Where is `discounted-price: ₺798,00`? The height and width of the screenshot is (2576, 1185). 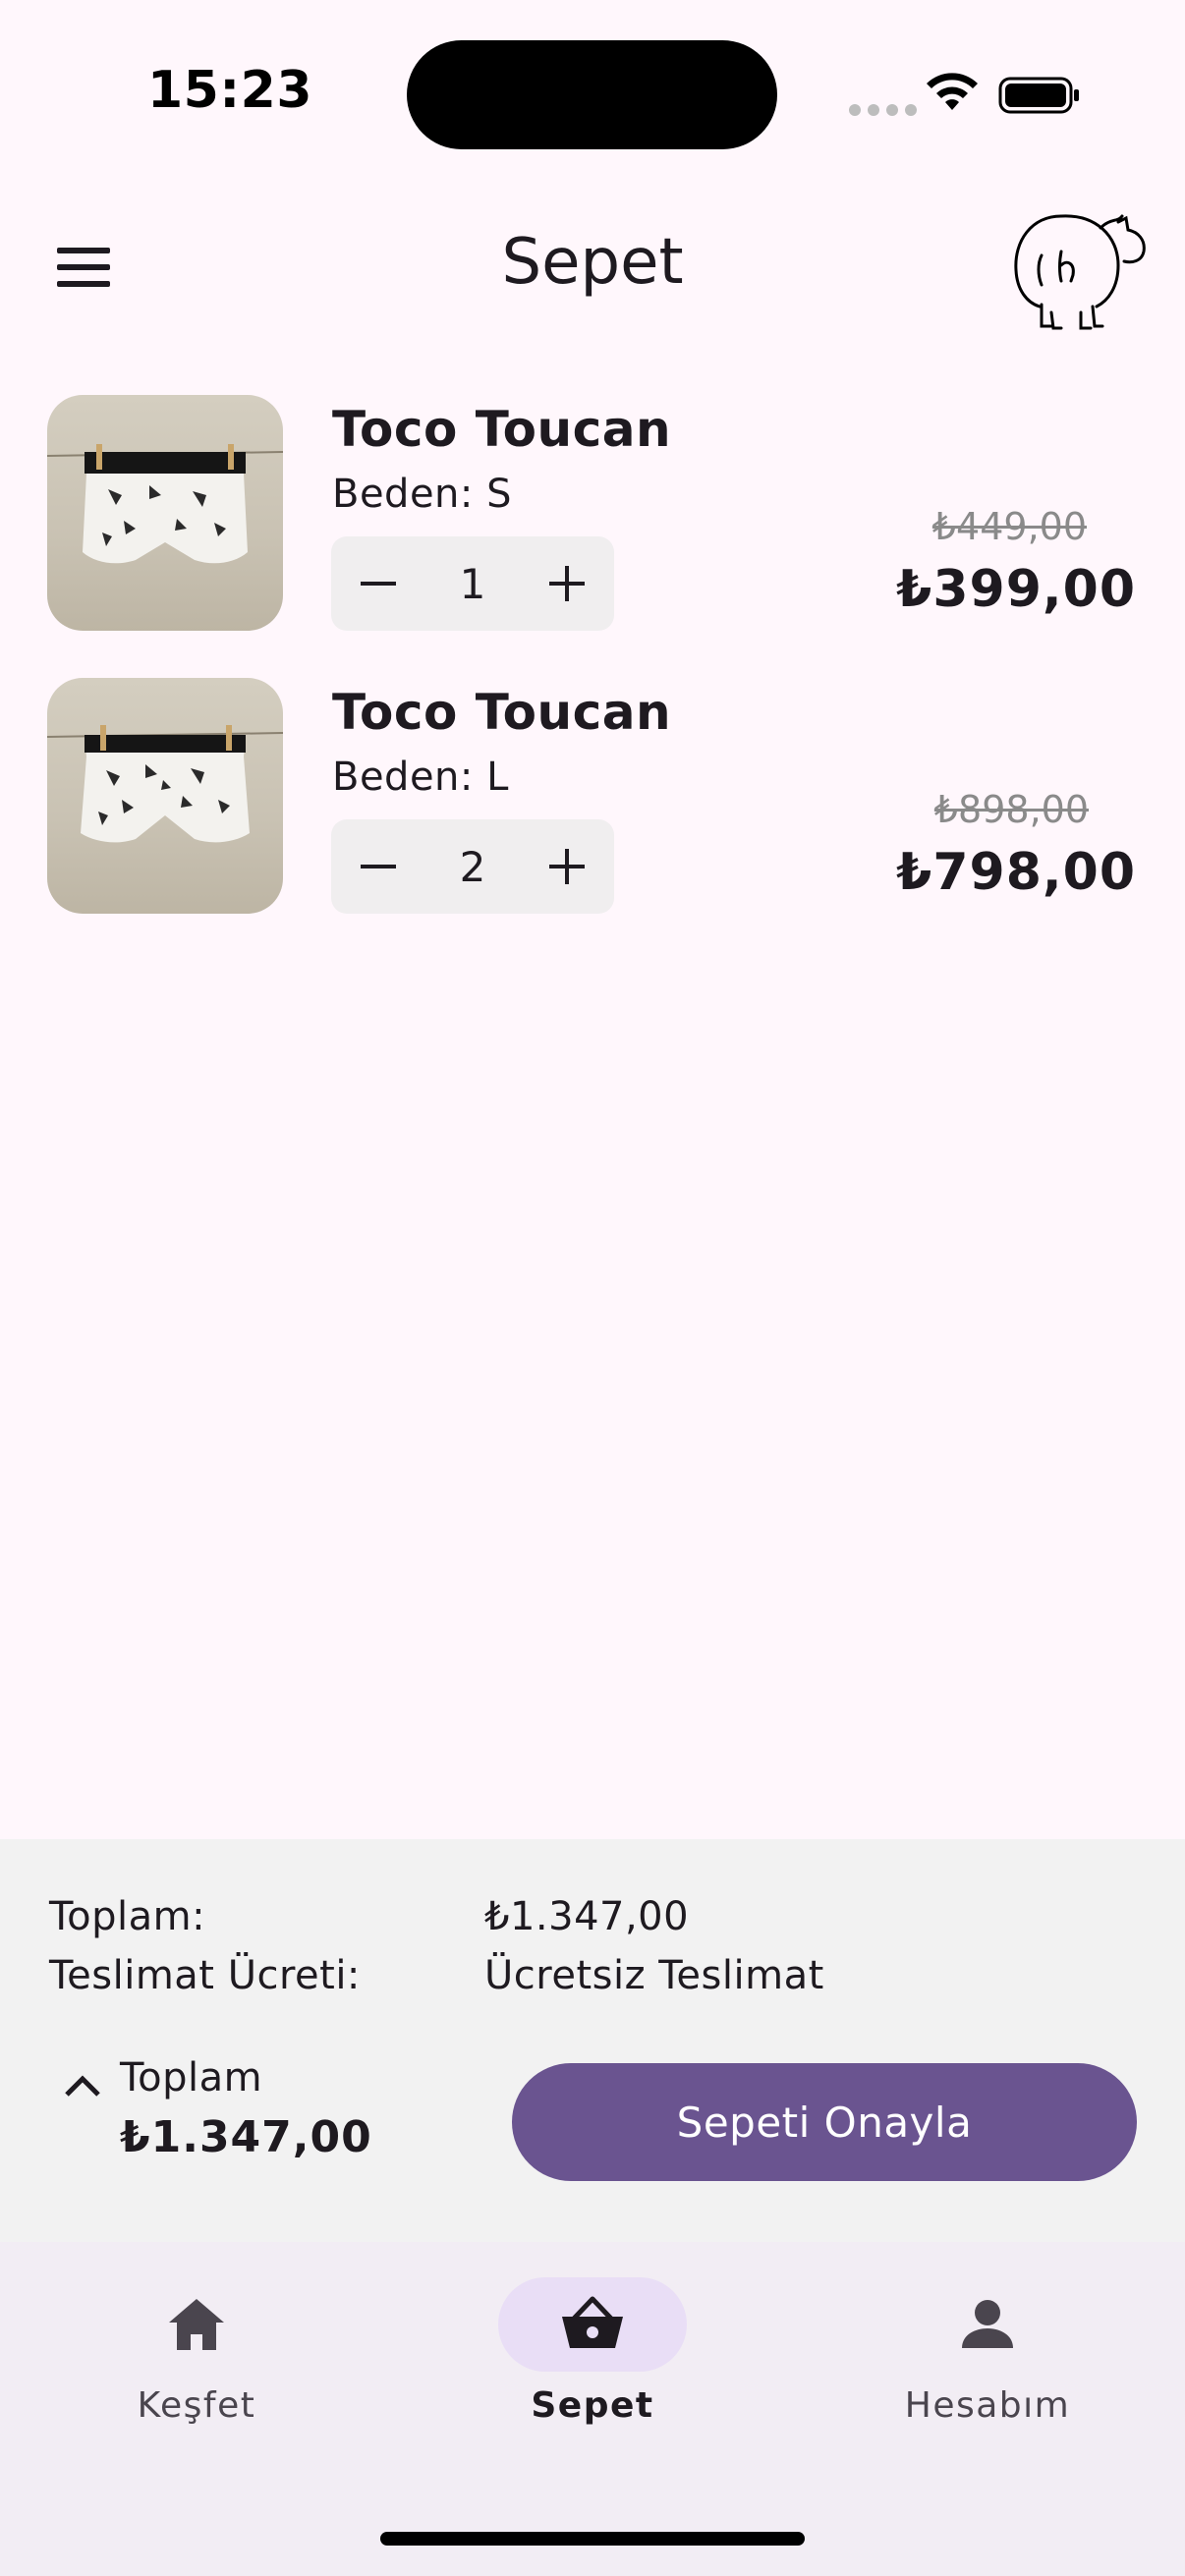
discounted-price: ₺798,00 is located at coordinates (1016, 872).